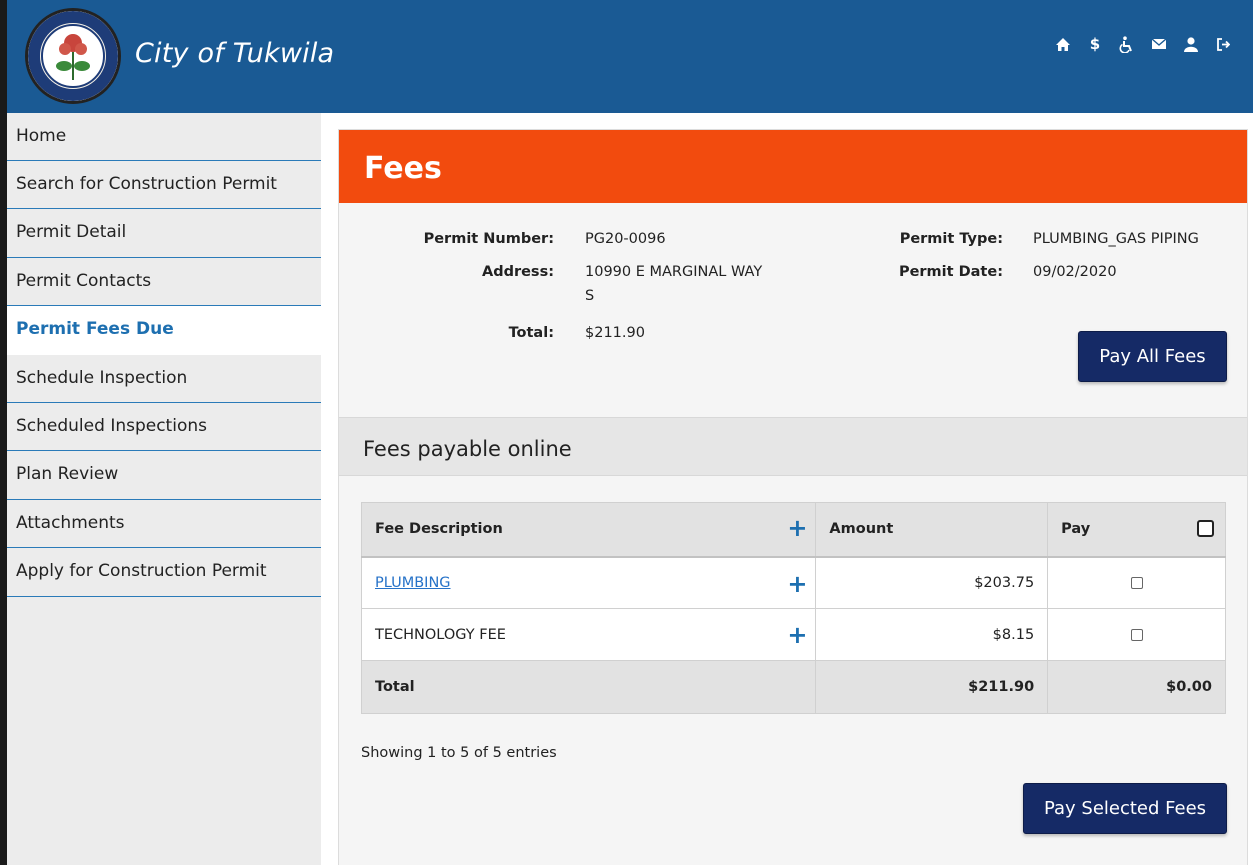 The image size is (1253, 865). What do you see at coordinates (440, 634) in the screenshot?
I see `fee-description-text: TECHNOLOGY FEE` at bounding box center [440, 634].